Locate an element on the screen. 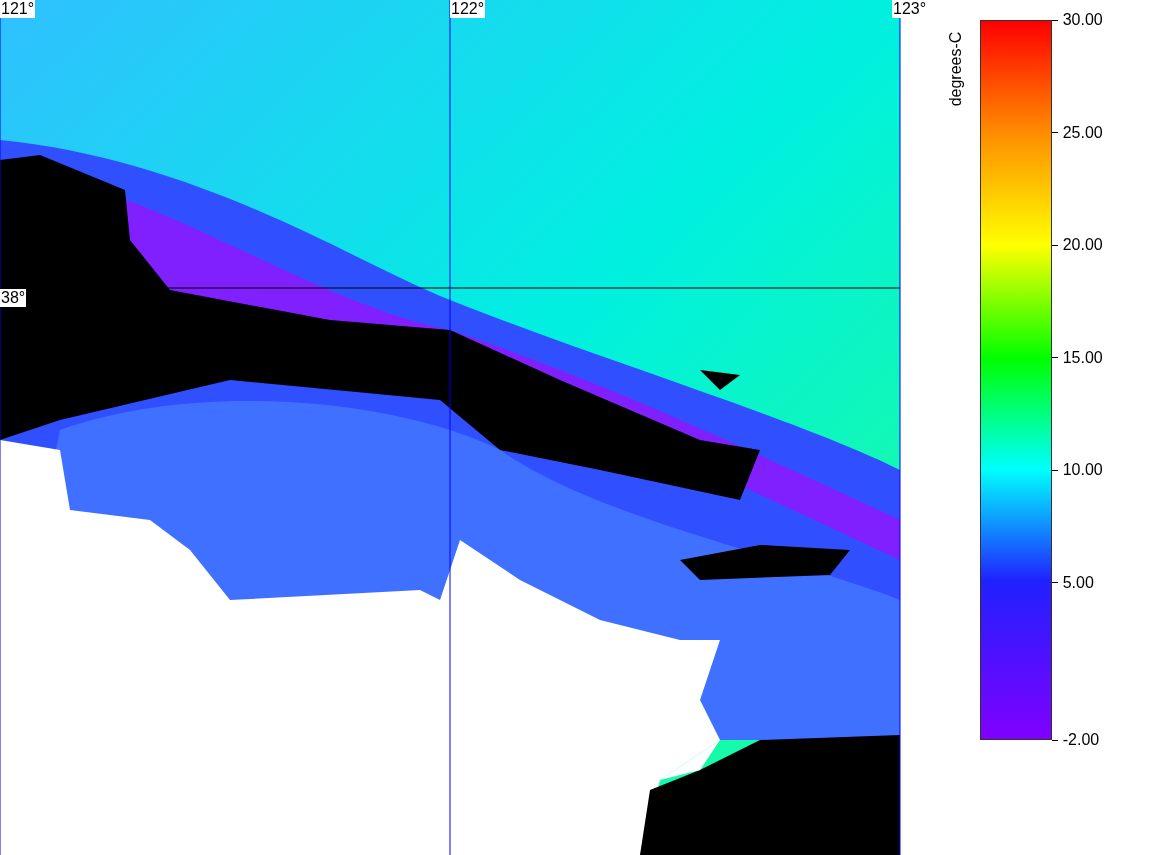  longitude-label: 121° is located at coordinates (18, 9).